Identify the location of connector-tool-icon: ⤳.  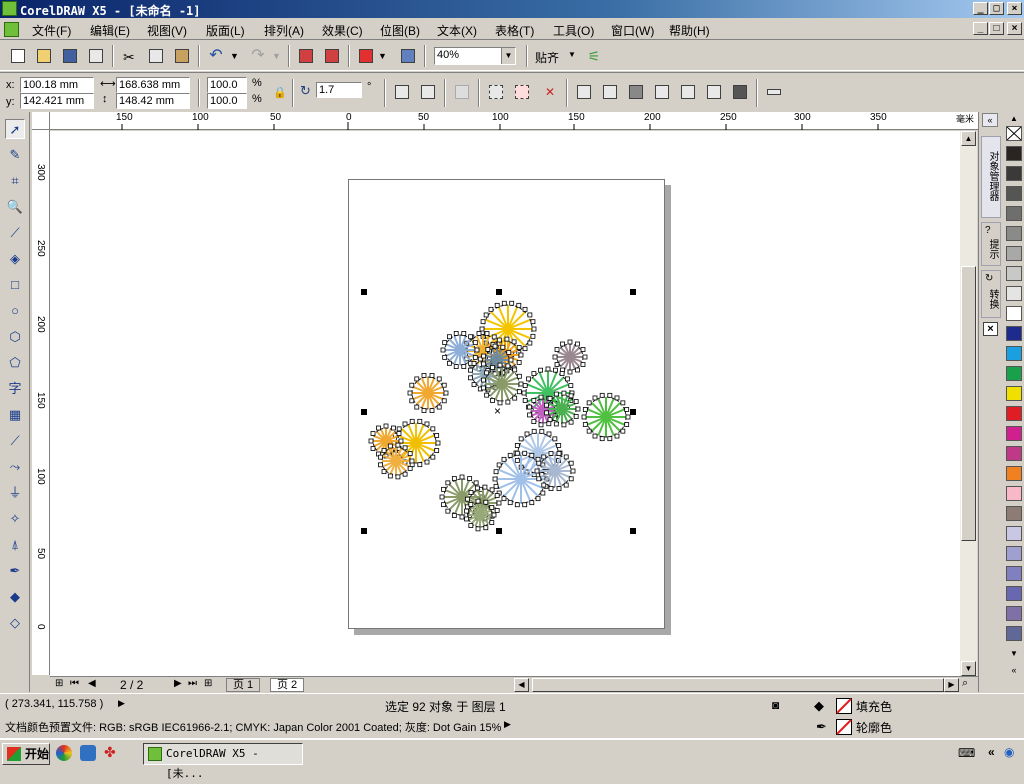
(15, 467).